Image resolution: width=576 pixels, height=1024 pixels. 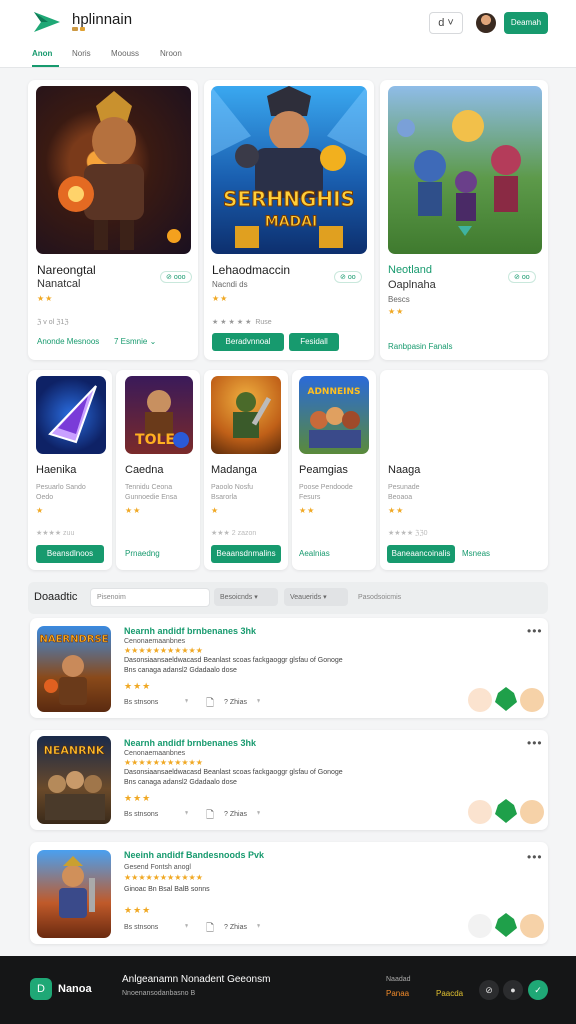 What do you see at coordinates (316, 597) in the screenshot?
I see `filter-select: Veauerids ▾` at bounding box center [316, 597].